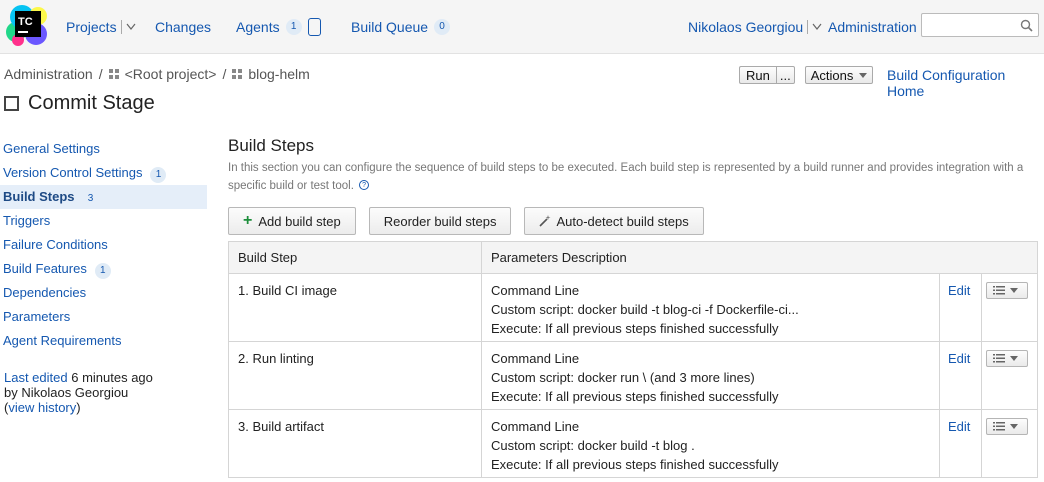  Describe the element at coordinates (51, 148) in the screenshot. I see `sidebar-item-label: General Settings` at that location.